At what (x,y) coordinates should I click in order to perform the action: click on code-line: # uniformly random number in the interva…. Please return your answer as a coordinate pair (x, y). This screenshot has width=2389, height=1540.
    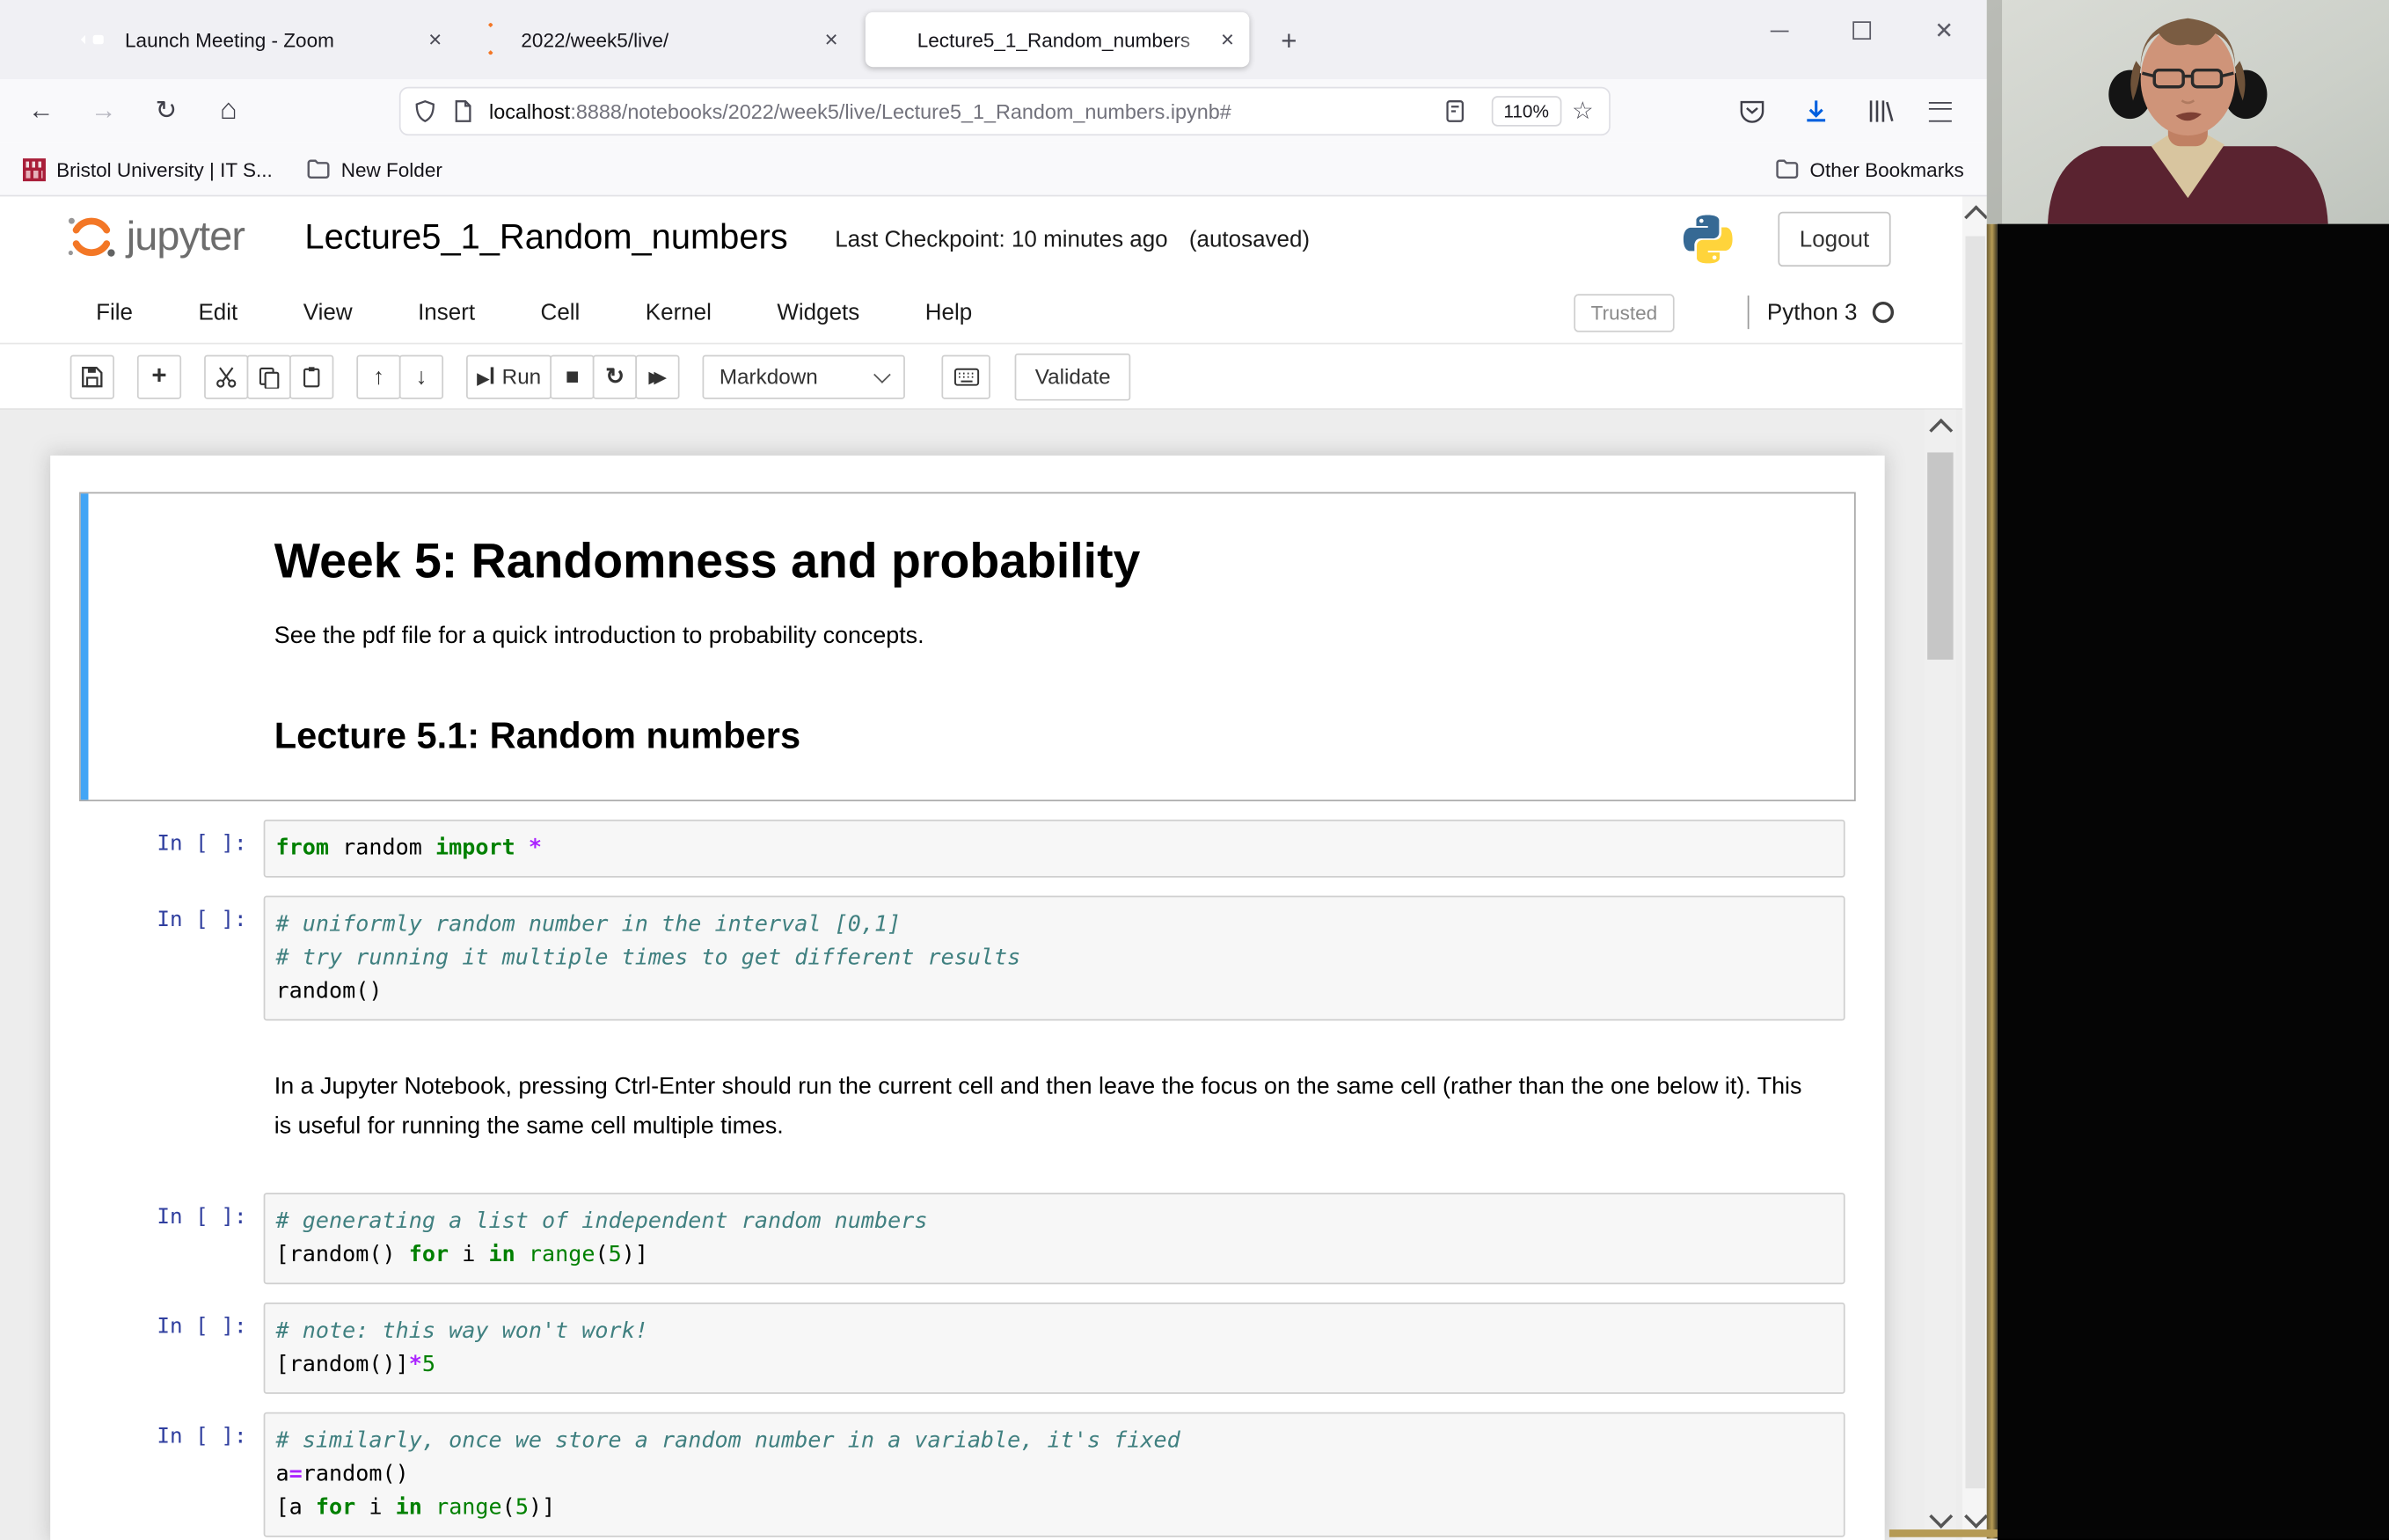
    Looking at the image, I should click on (588, 925).